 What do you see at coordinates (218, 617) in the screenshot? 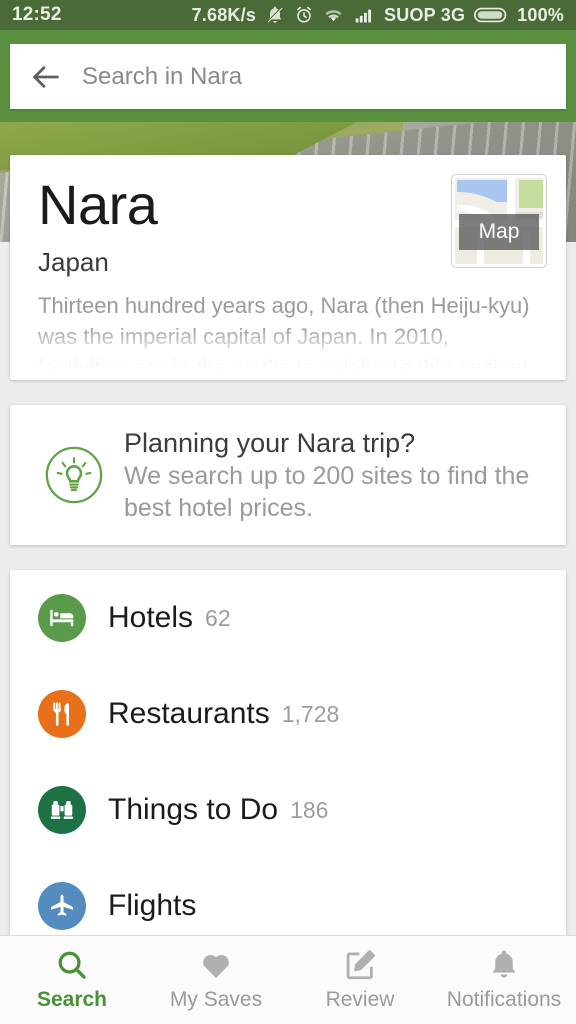
I see `category-count: 62` at bounding box center [218, 617].